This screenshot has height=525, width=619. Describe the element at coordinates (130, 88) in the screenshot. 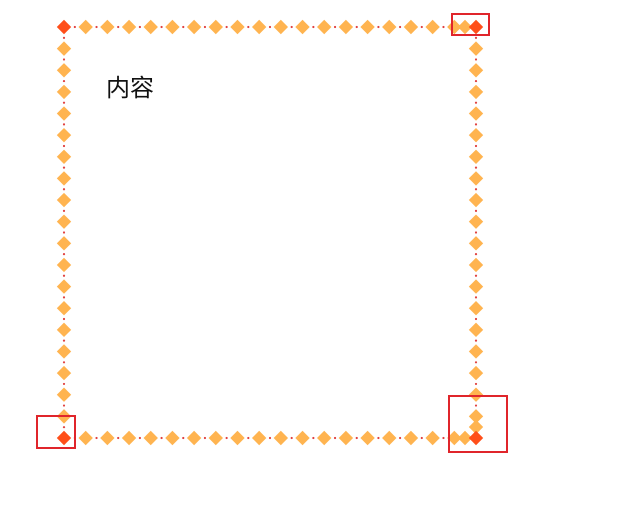

I see `content-text: 内容` at that location.